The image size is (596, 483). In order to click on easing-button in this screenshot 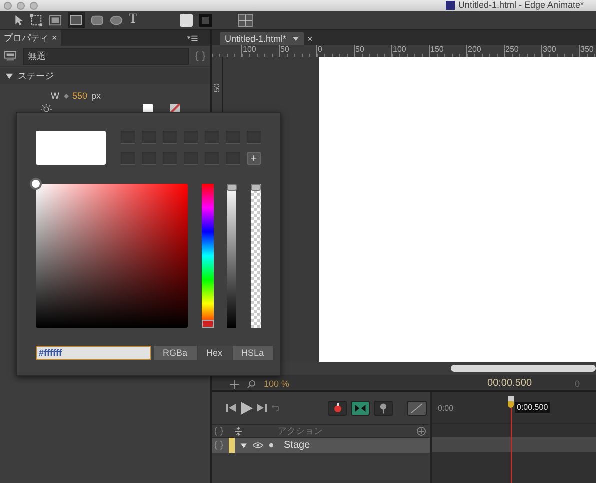, I will do `click(417, 408)`.